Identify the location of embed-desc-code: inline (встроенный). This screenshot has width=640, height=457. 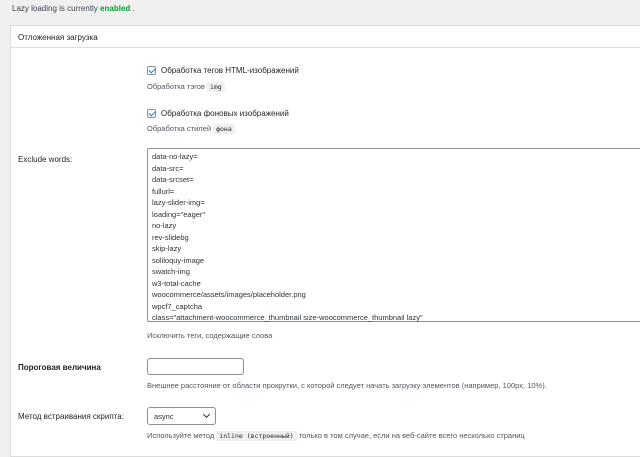
(256, 436).